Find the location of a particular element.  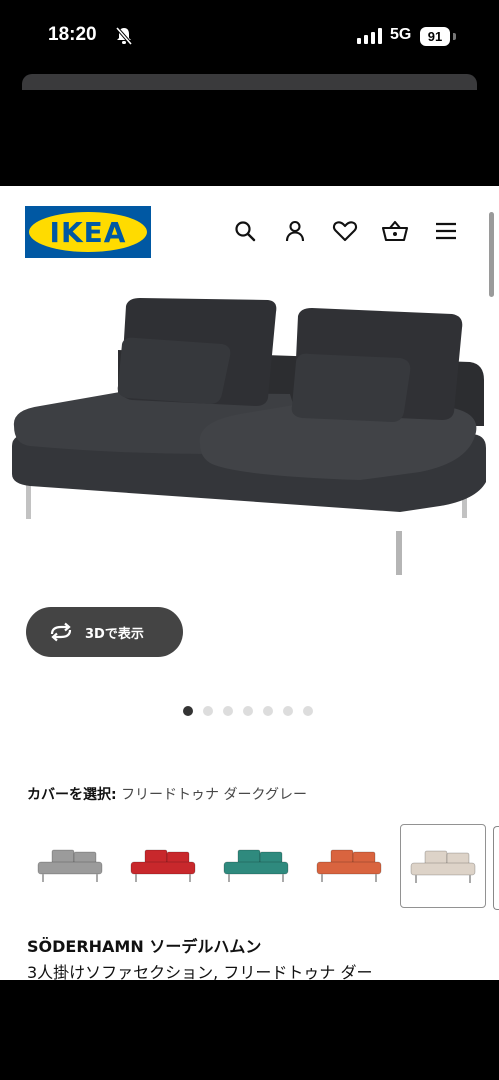

cover-swatch-teal is located at coordinates (257, 866).